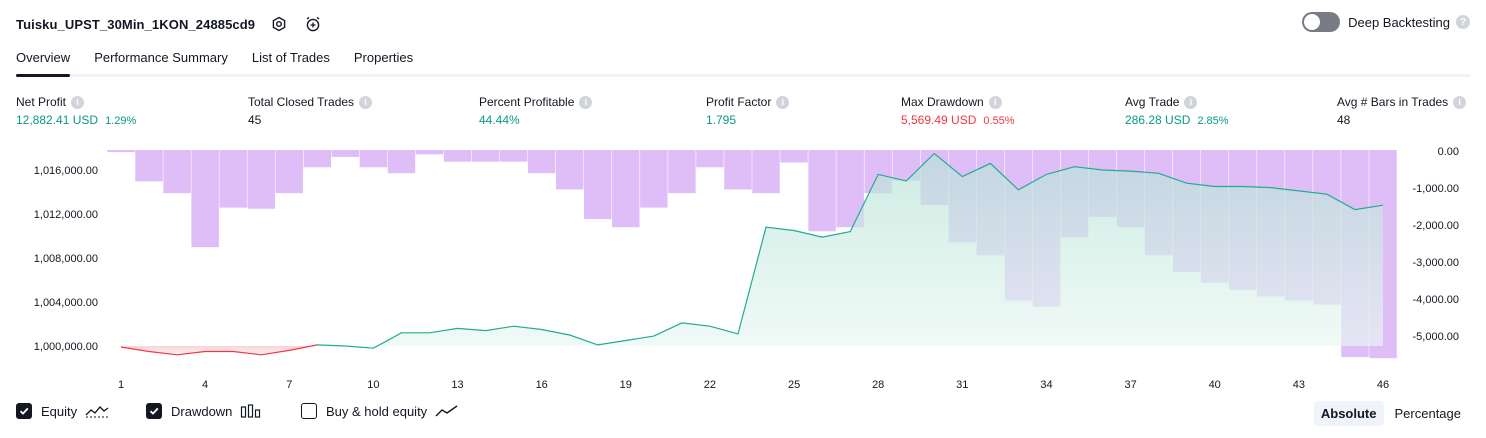 The width and height of the screenshot is (1486, 438). I want to click on metric-percent: 2.85%, so click(1213, 121).